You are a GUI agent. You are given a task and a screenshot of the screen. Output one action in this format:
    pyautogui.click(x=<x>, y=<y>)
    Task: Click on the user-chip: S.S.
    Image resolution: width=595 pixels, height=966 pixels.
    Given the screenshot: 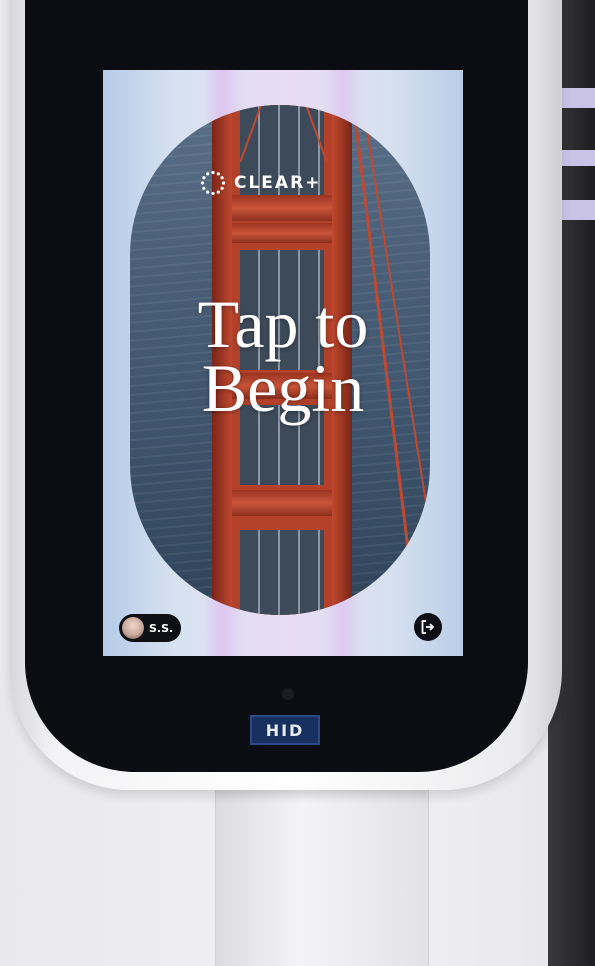 What is the action you would take?
    pyautogui.click(x=150, y=628)
    